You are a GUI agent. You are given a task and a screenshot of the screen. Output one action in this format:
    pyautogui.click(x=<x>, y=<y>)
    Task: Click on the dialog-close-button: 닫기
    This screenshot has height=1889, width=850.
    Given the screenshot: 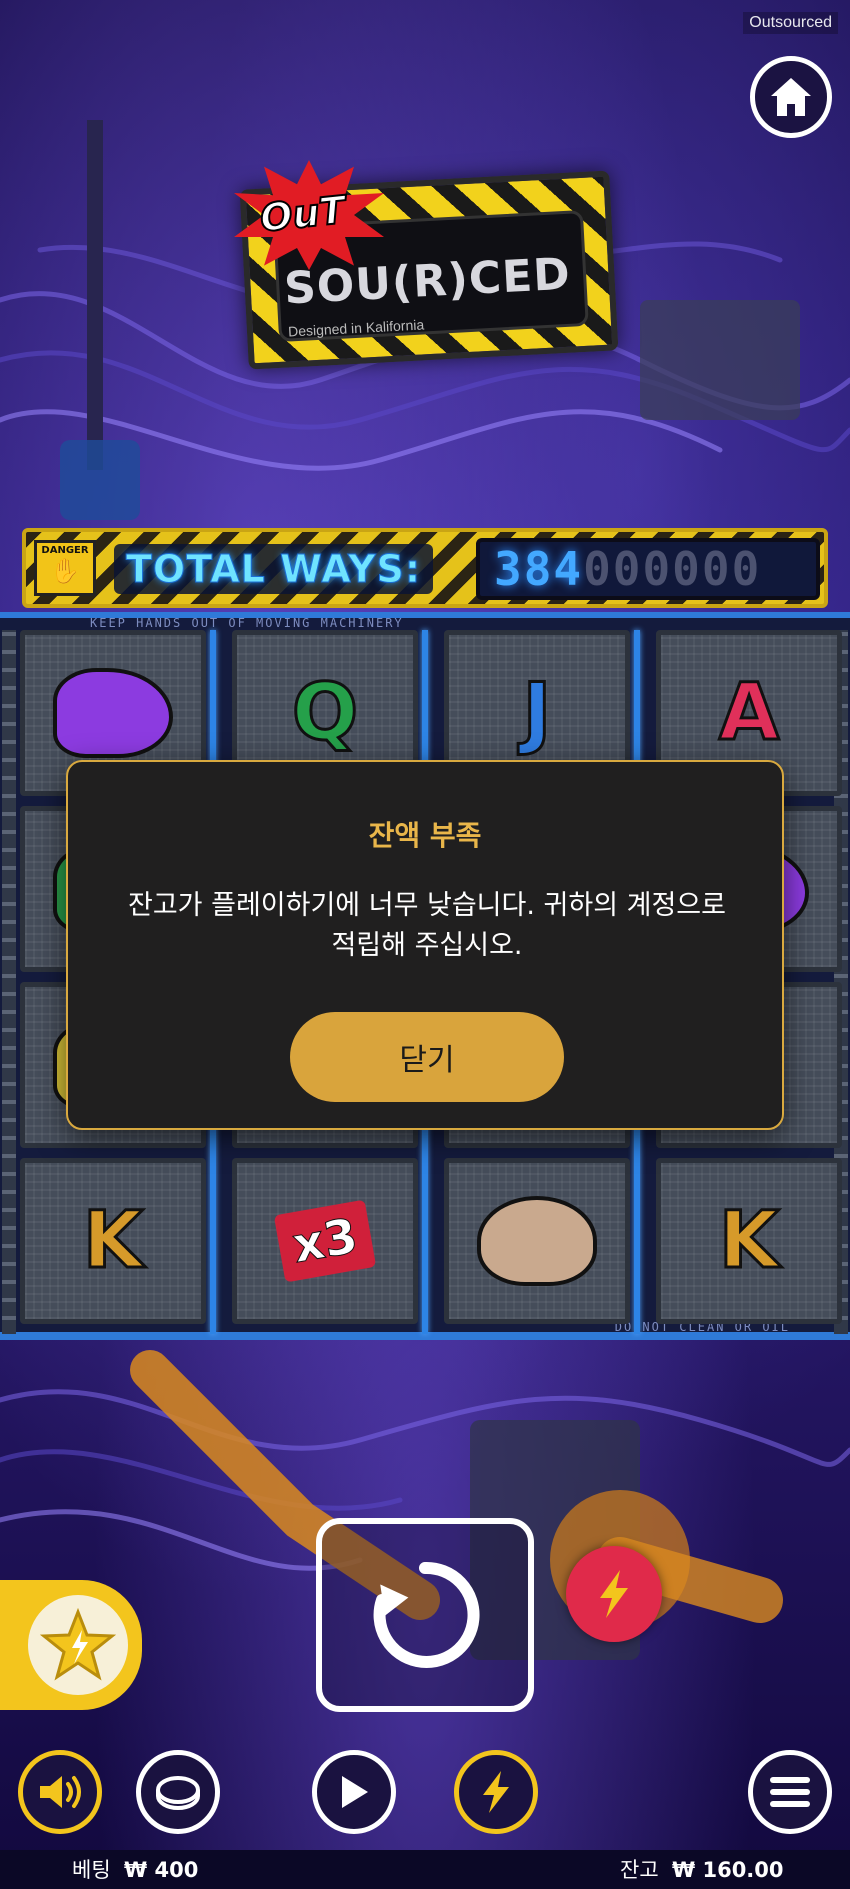 What is the action you would take?
    pyautogui.click(x=427, y=1057)
    